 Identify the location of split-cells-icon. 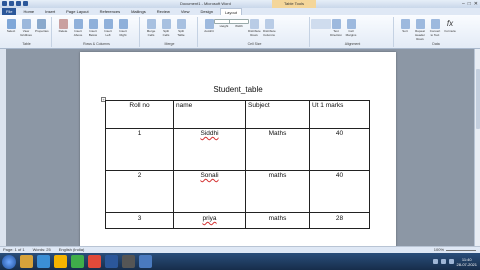
(166, 24).